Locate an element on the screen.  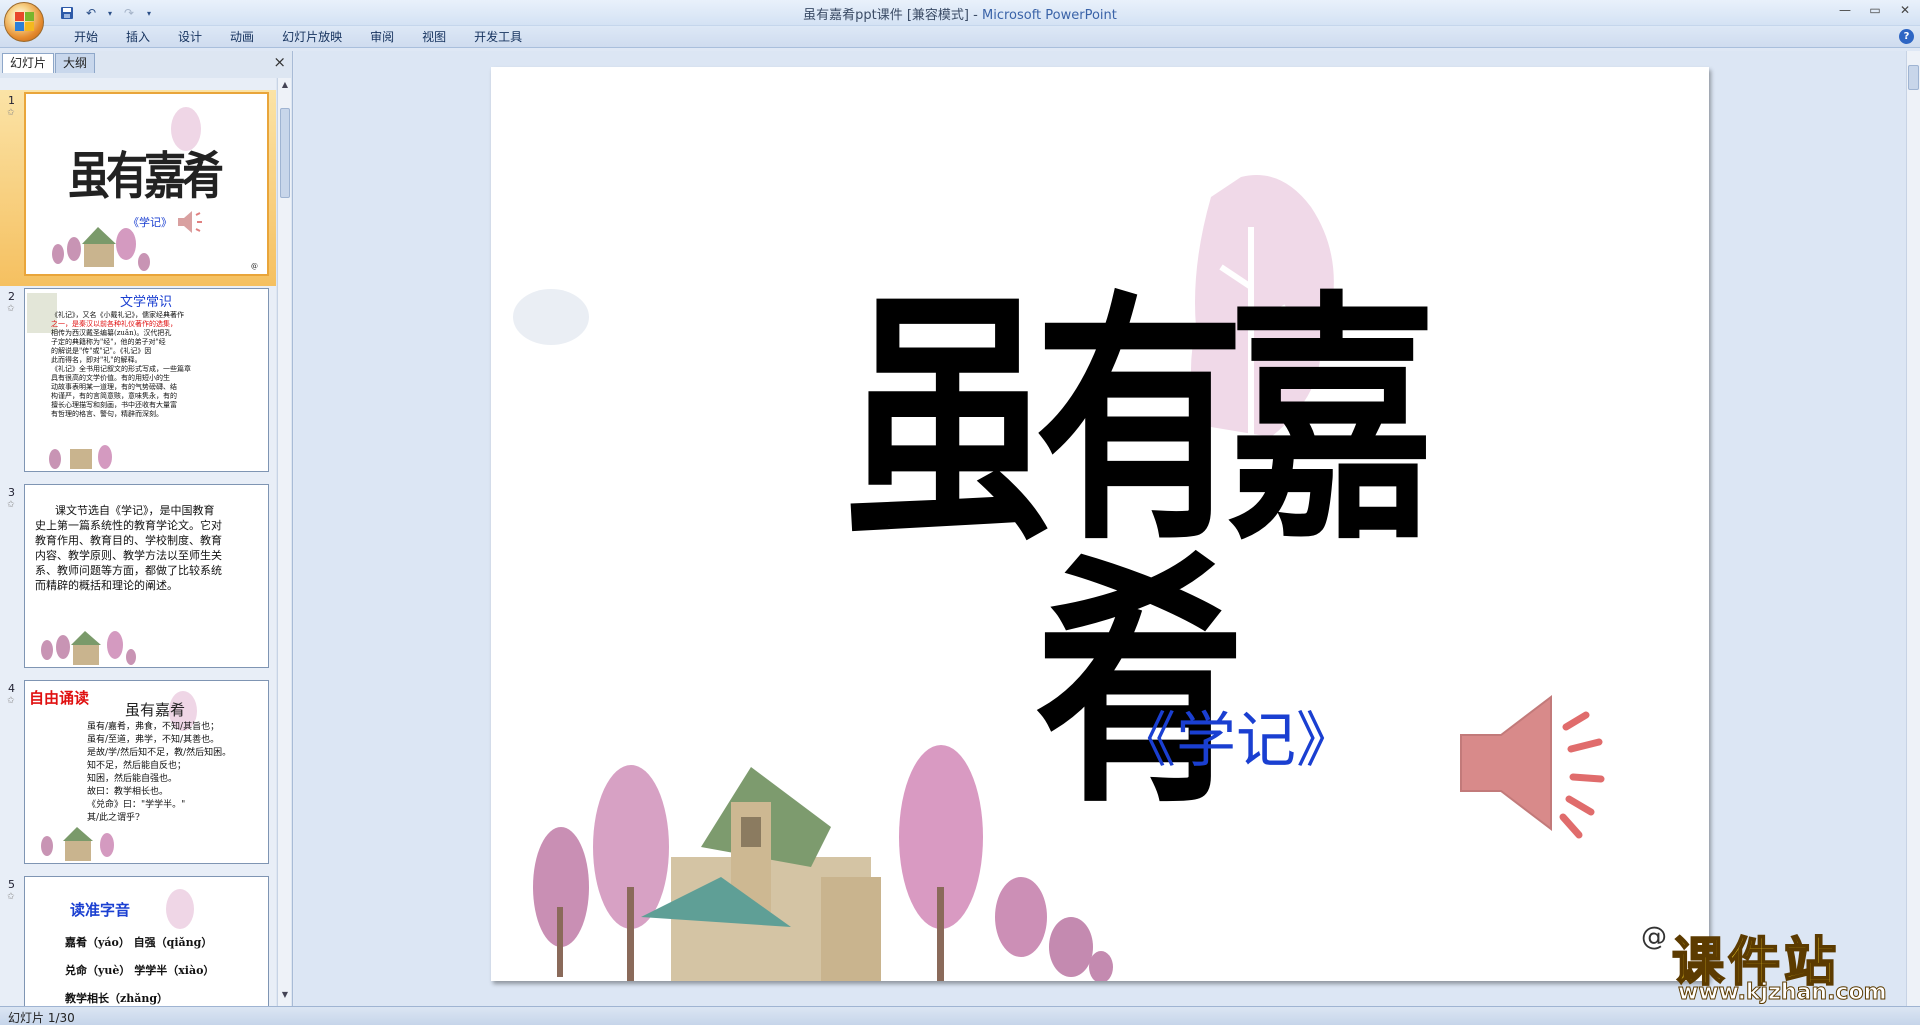
thumb-line: 史上第一篇系统性的教育学论文。它对 is located at coordinates (128, 525).